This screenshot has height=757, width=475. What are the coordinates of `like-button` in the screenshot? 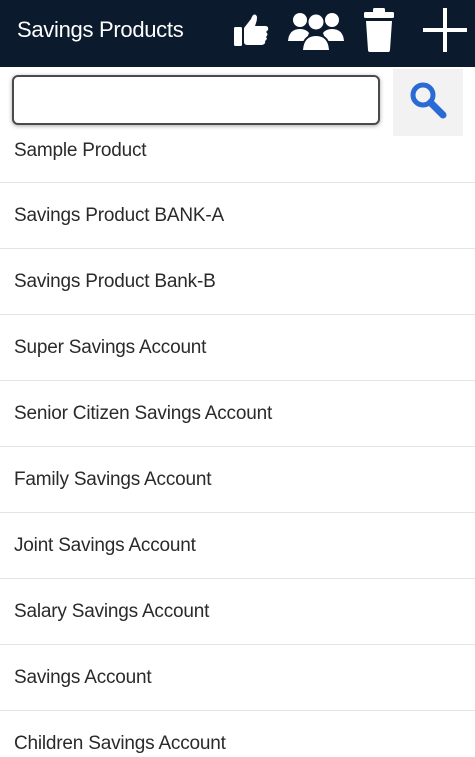 It's located at (251, 30).